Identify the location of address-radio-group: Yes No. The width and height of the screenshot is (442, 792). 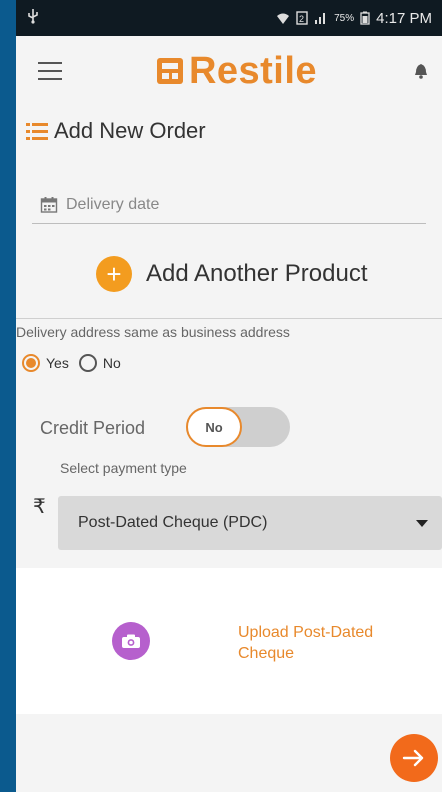
(73, 363).